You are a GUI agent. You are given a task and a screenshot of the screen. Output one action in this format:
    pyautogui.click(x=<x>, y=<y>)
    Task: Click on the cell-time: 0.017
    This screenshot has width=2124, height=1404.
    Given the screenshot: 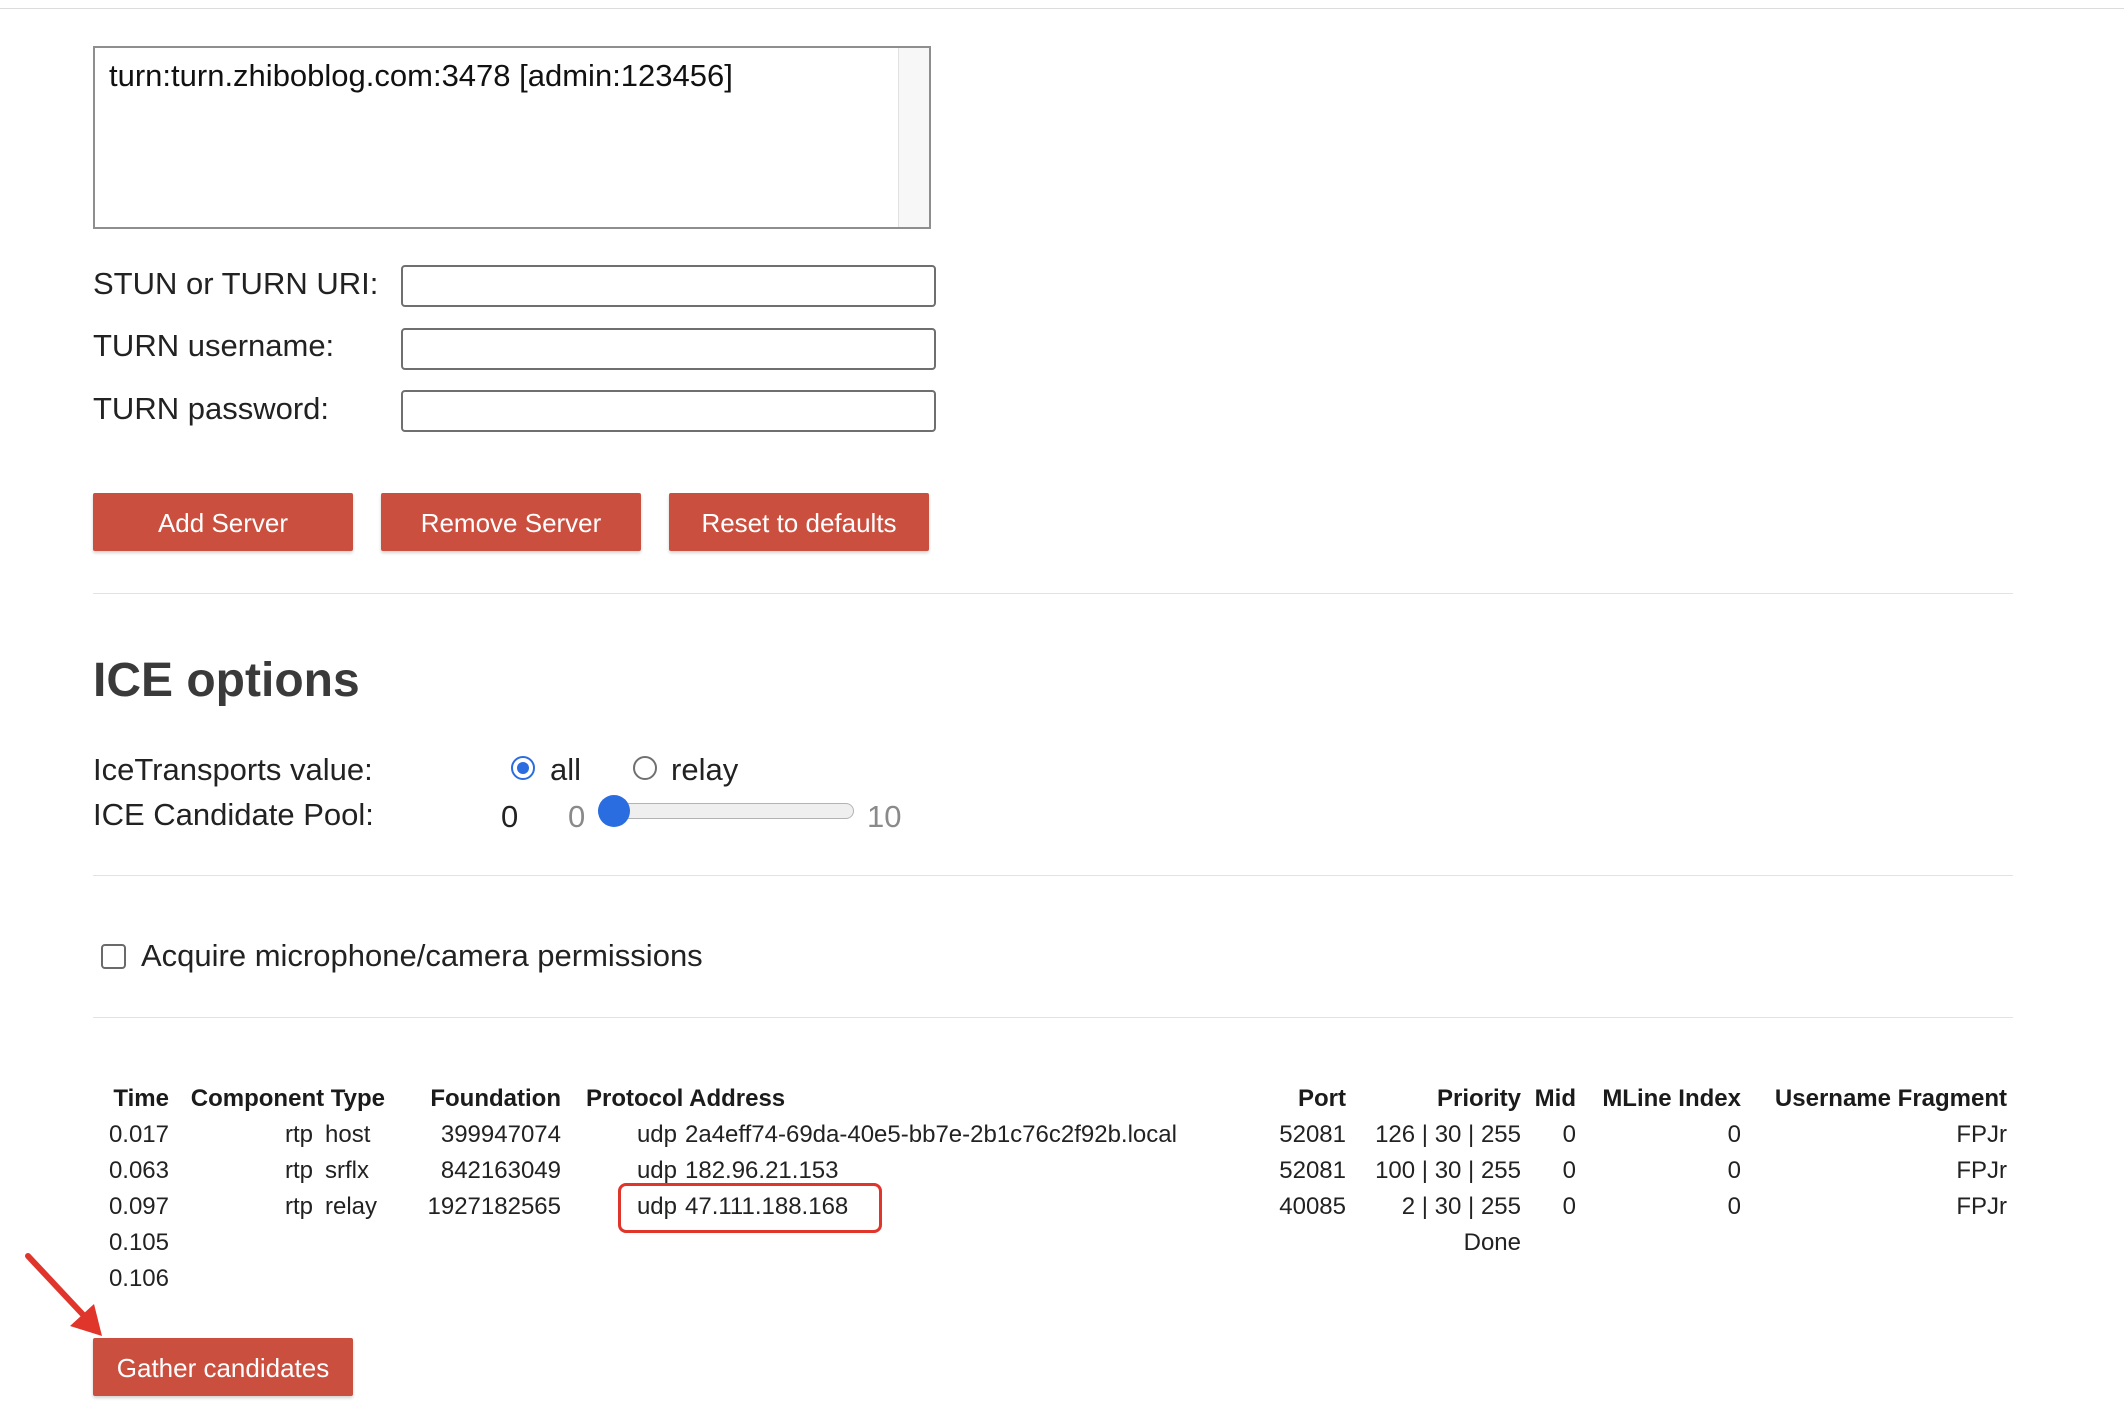 What is the action you would take?
    pyautogui.click(x=138, y=1134)
    